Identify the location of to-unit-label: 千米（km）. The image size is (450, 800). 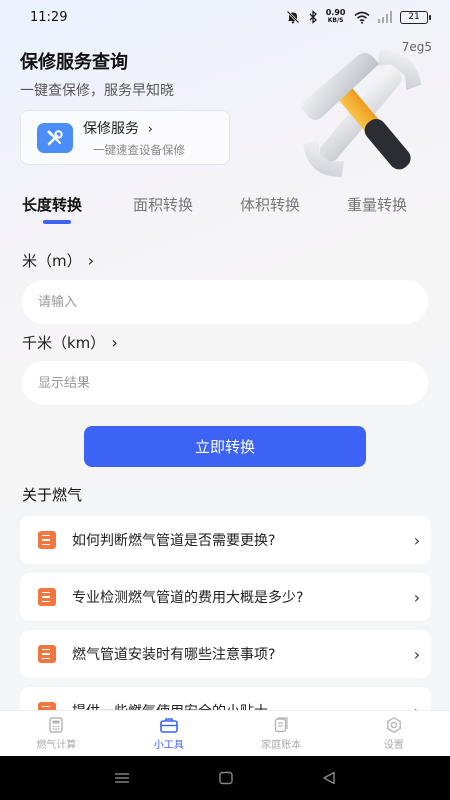
(64, 343).